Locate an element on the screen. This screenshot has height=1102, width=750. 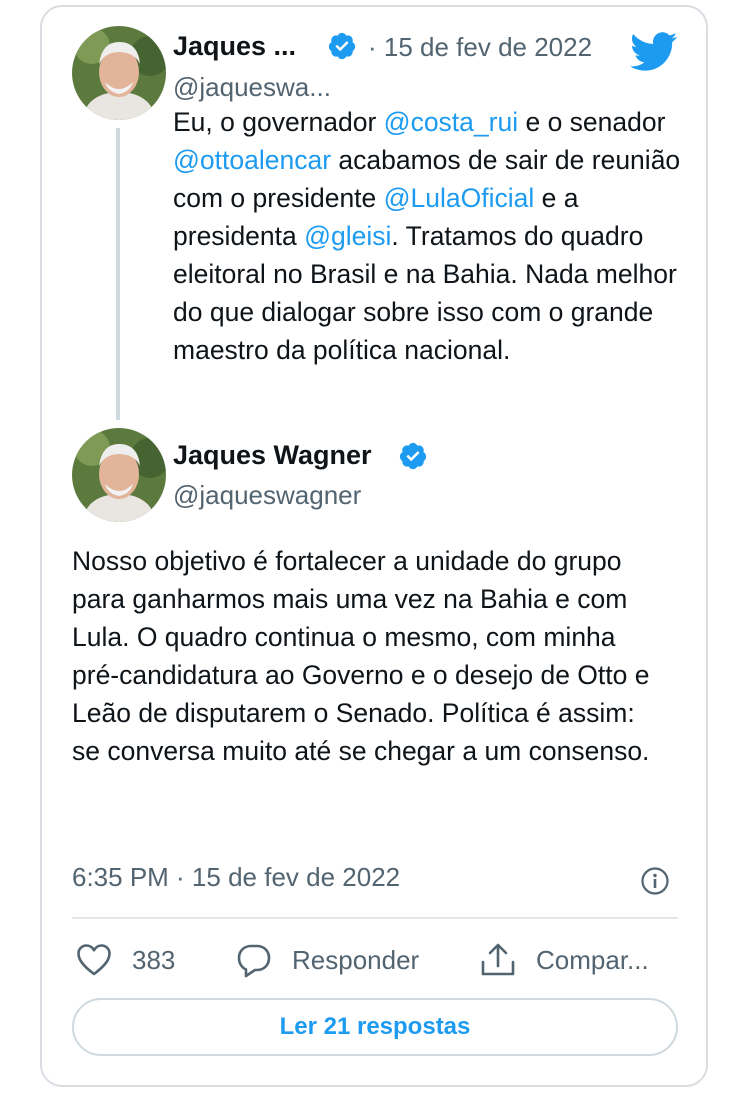
read-replies-button: Ler 21 respostas is located at coordinates (375, 1027).